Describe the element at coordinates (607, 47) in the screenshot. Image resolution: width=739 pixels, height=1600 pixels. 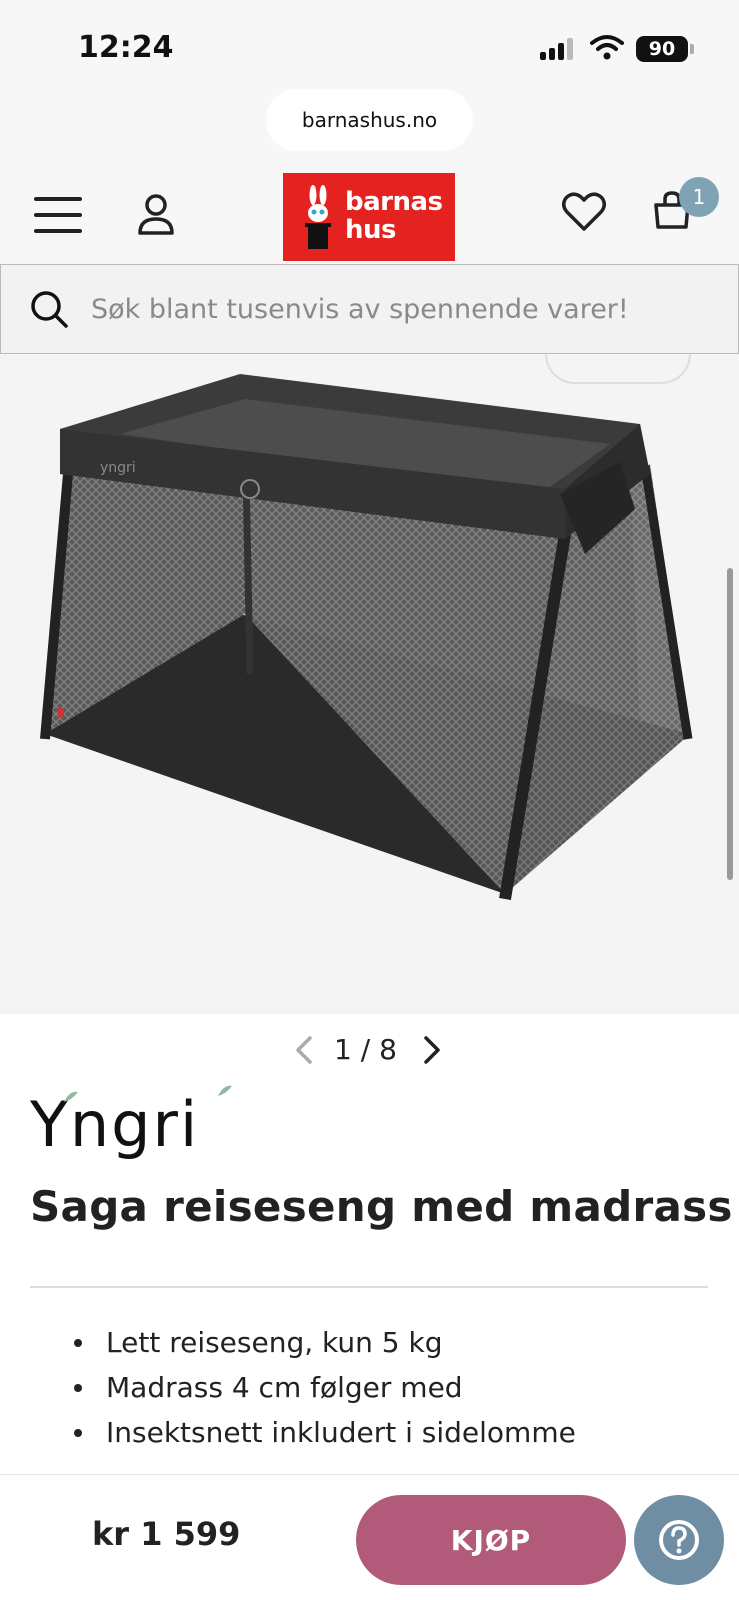
I see `wifi-icon` at that location.